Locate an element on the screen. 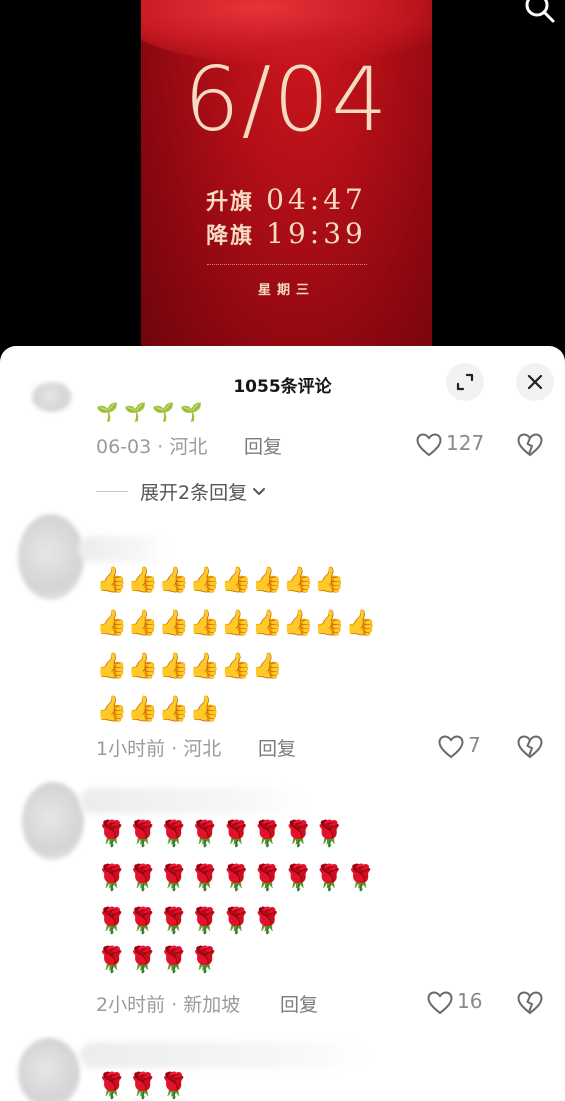  lower-flag-label: 降旗 is located at coordinates (230, 236).